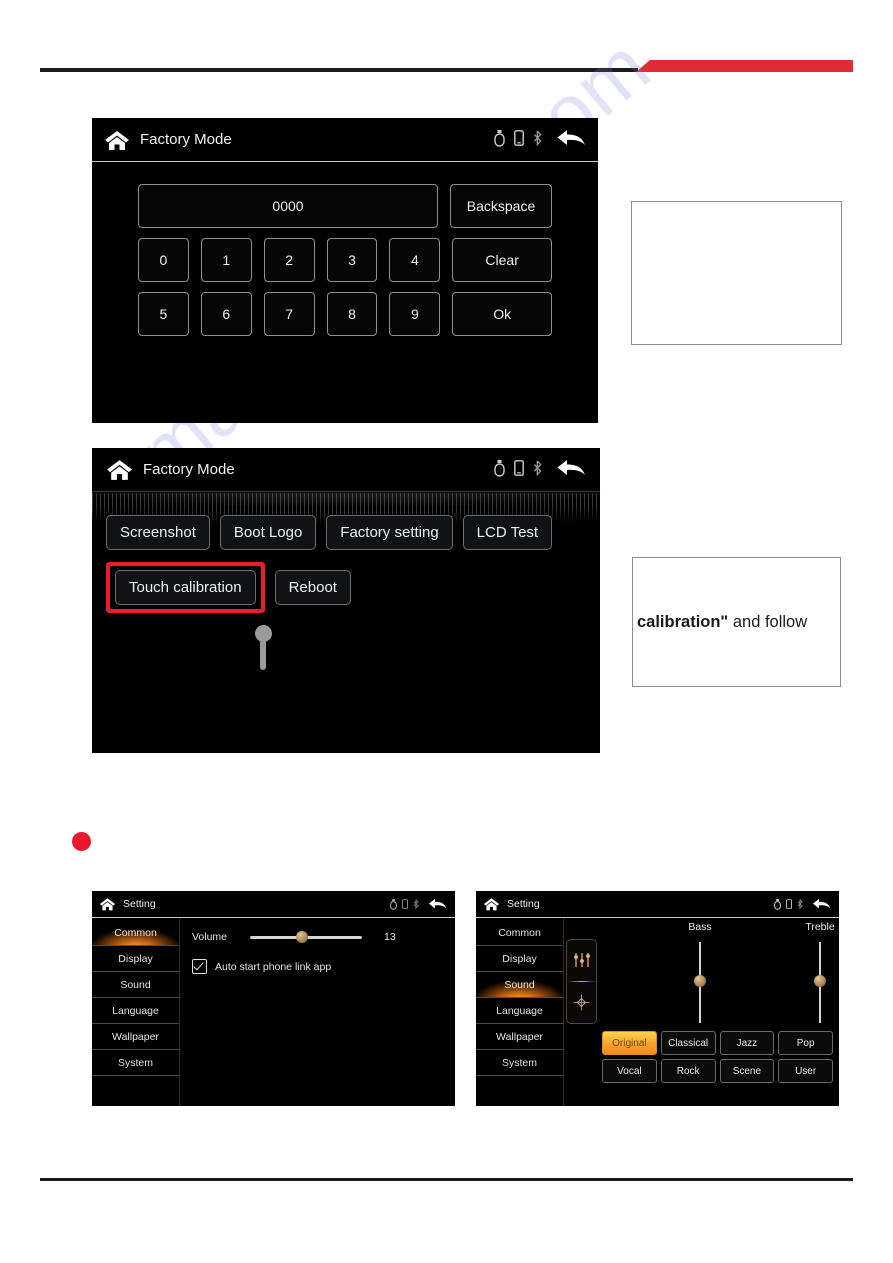 The image size is (893, 1263). What do you see at coordinates (688, 1043) in the screenshot?
I see `preset-classical: Classical` at bounding box center [688, 1043].